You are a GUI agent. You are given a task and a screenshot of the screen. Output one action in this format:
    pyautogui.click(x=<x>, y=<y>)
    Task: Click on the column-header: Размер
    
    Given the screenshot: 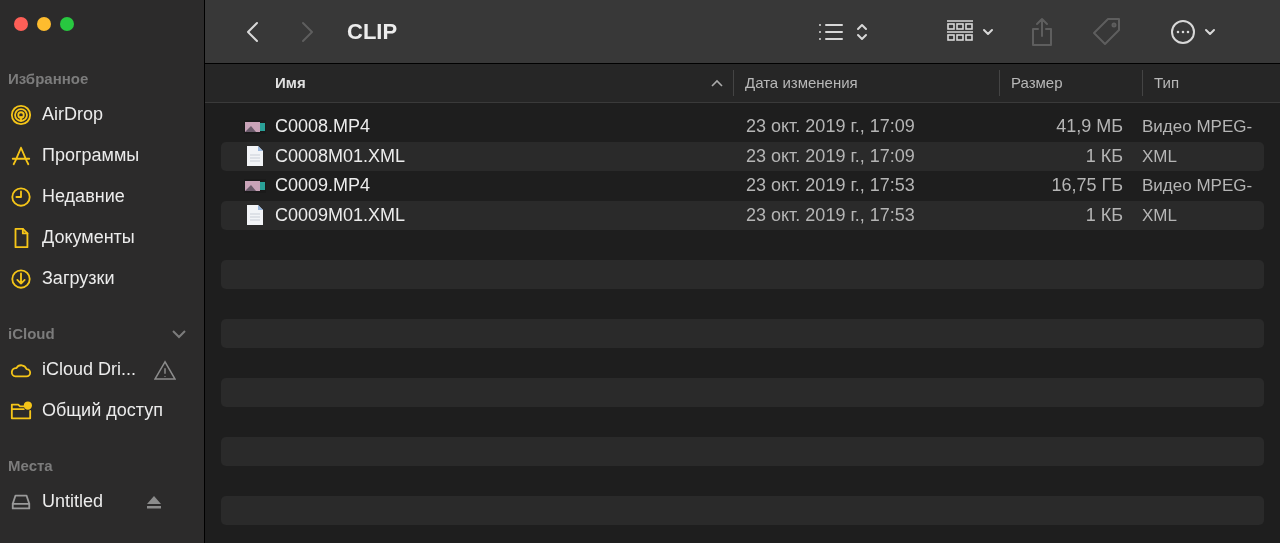 What is the action you would take?
    pyautogui.click(x=1070, y=83)
    